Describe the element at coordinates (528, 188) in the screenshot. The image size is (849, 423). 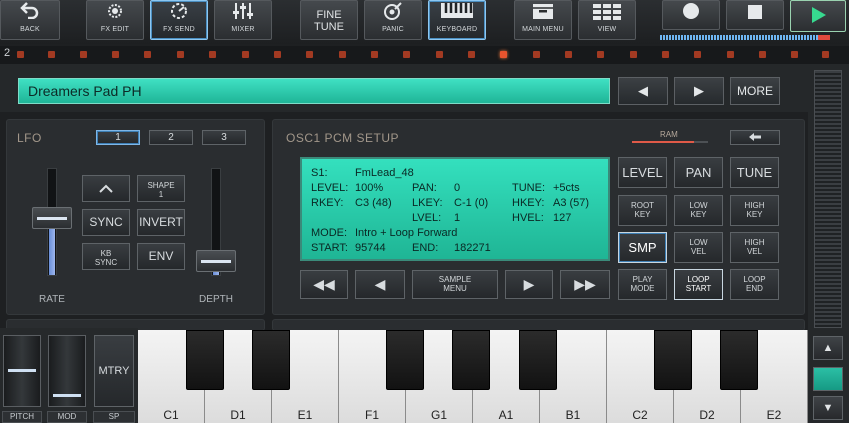
I see `lcd-tune-key: TUNE:` at that location.